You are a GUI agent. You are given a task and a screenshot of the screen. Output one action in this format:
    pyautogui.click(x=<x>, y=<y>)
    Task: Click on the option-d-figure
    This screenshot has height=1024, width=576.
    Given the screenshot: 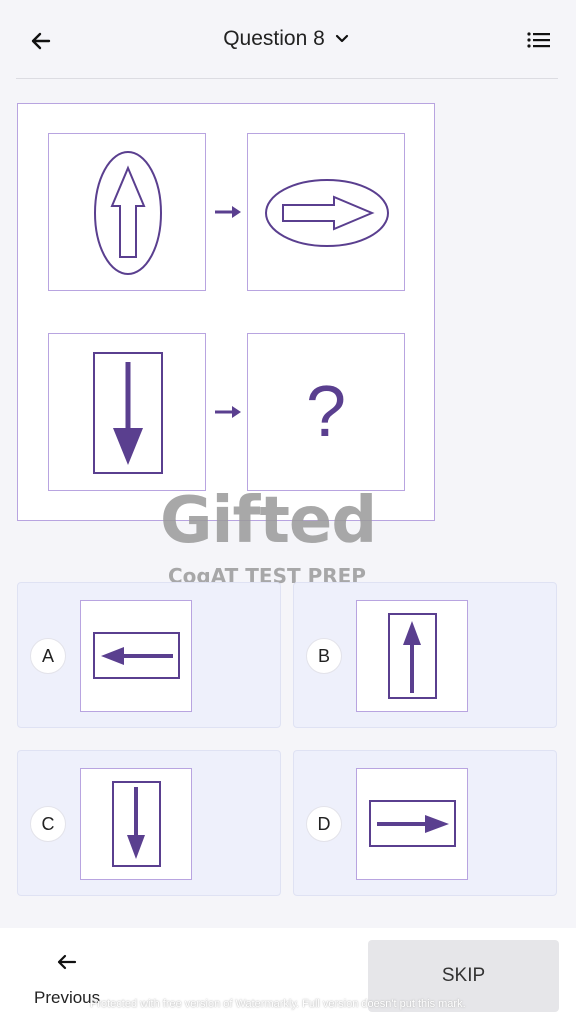 What is the action you would take?
    pyautogui.click(x=412, y=824)
    